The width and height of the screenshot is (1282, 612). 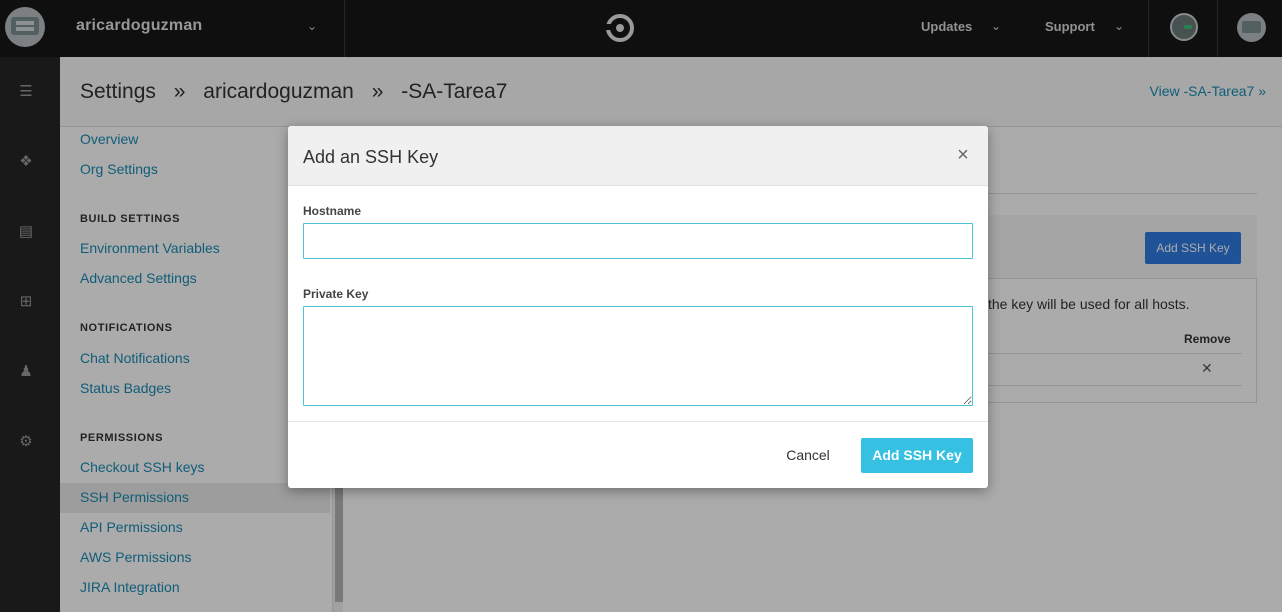 I want to click on add-ssh-key-submit-button: Add SSH Key, so click(x=917, y=455).